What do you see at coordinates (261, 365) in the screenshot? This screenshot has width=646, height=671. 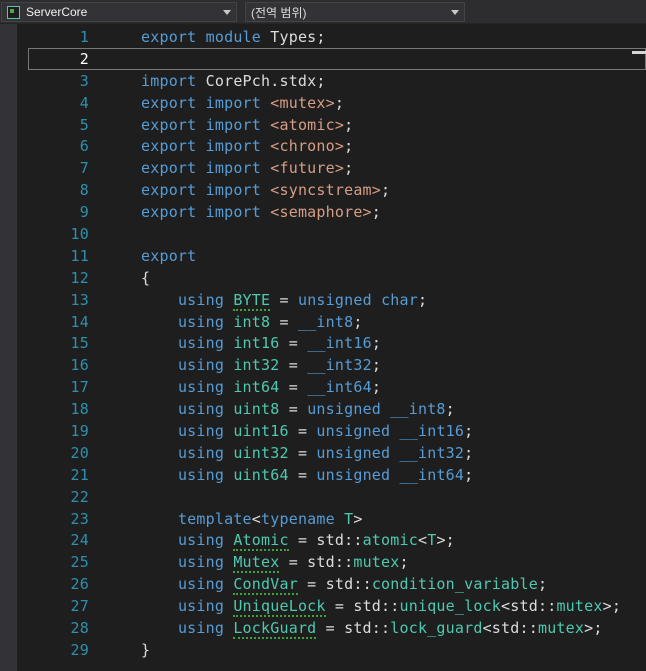 I see `code-text: using int32 = __int32;` at bounding box center [261, 365].